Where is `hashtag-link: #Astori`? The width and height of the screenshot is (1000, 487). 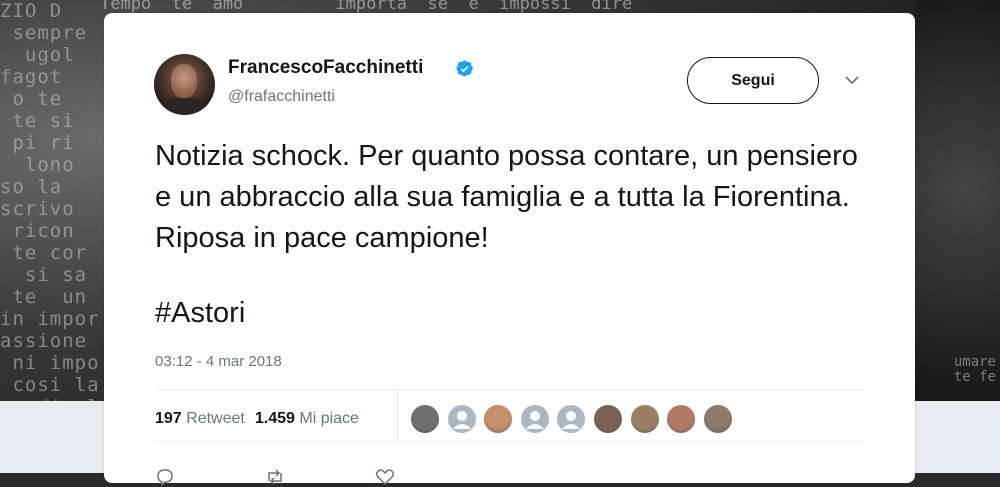
hashtag-link: #Astori is located at coordinates (200, 313).